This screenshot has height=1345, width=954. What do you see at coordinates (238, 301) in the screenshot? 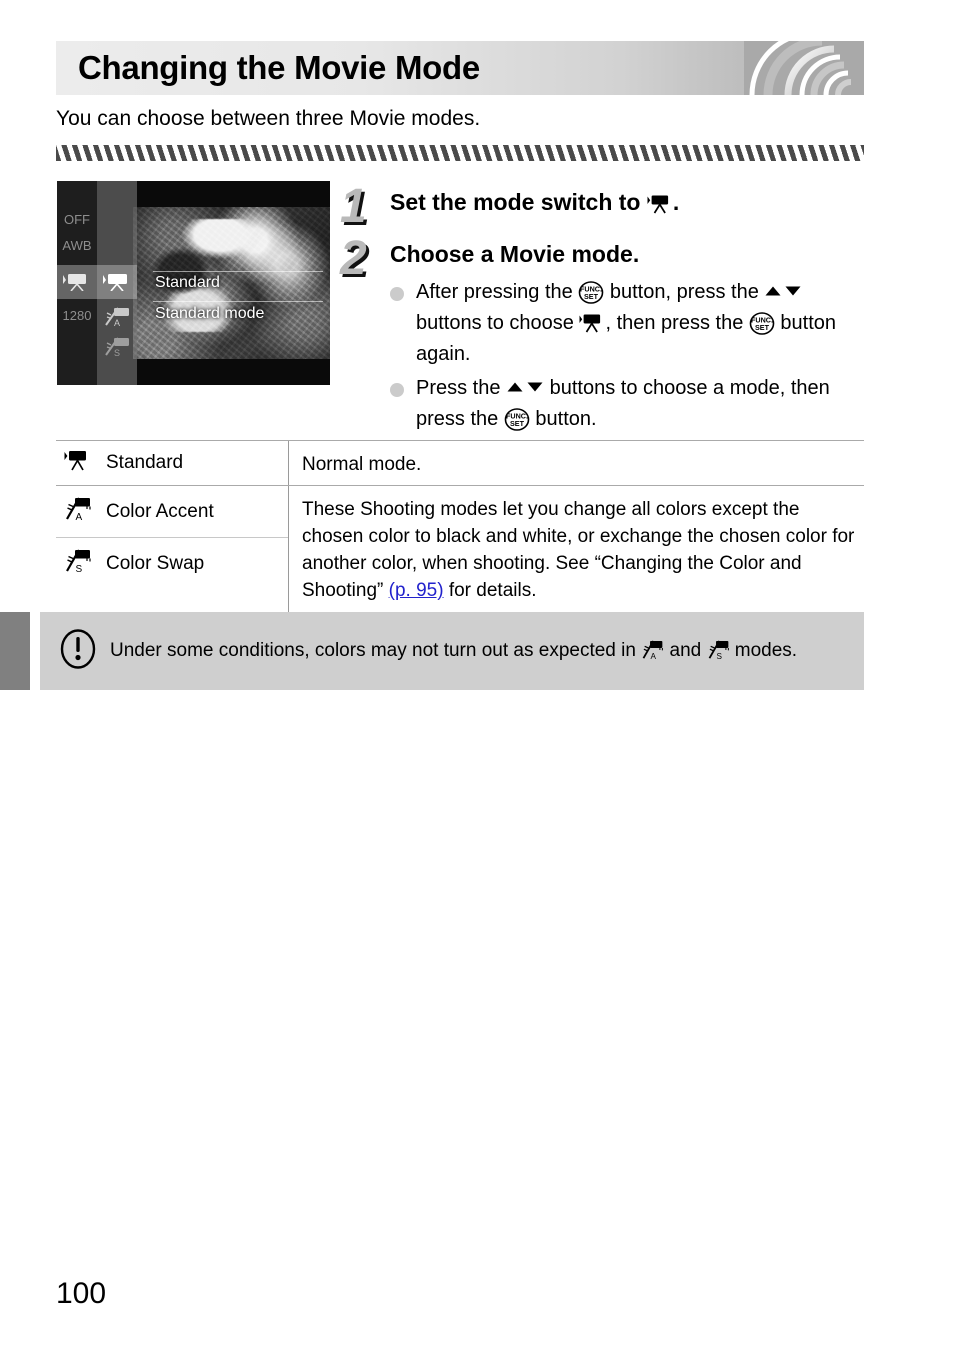
I see `screen-separator-bottom` at bounding box center [238, 301].